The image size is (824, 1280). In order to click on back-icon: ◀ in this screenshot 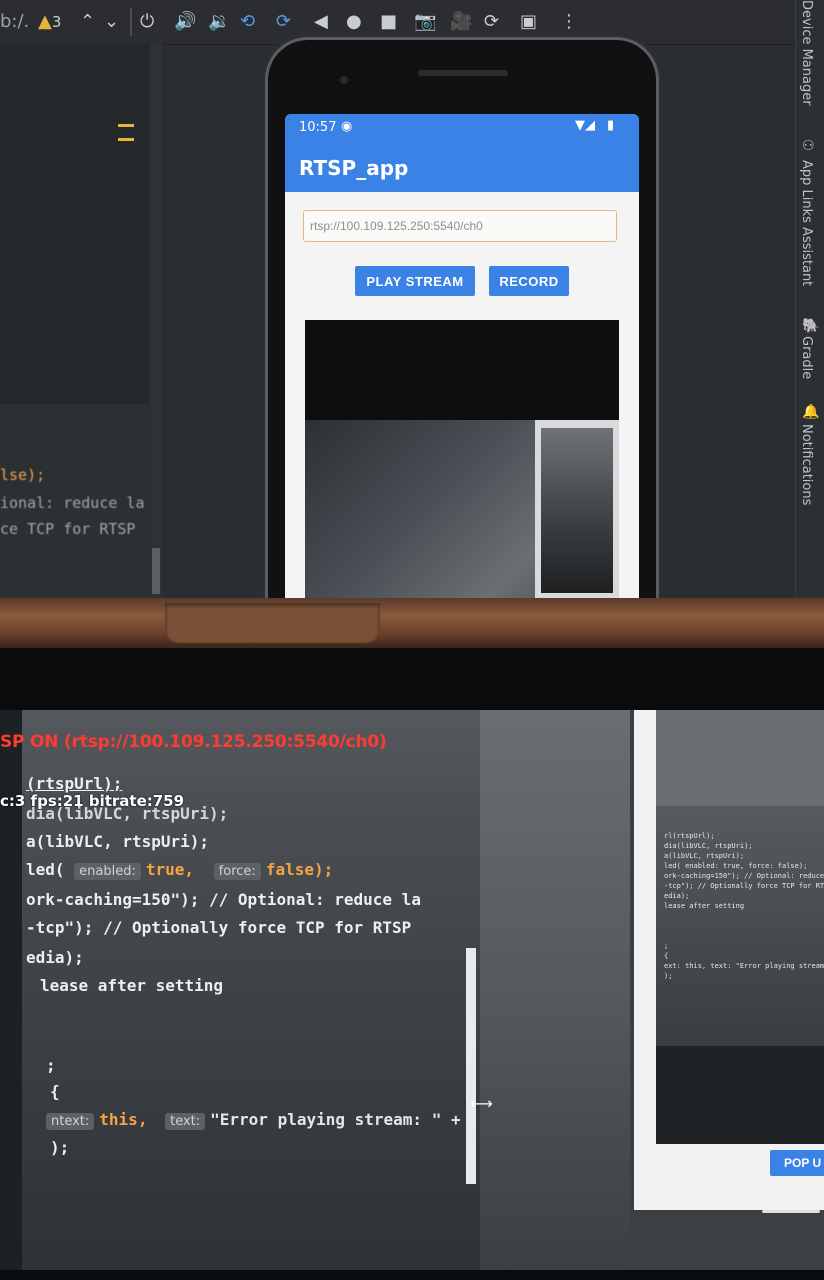, I will do `click(321, 22)`.